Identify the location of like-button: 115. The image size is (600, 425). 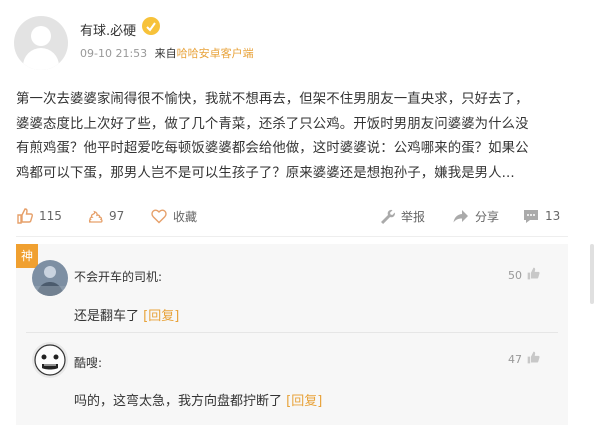
(39, 216).